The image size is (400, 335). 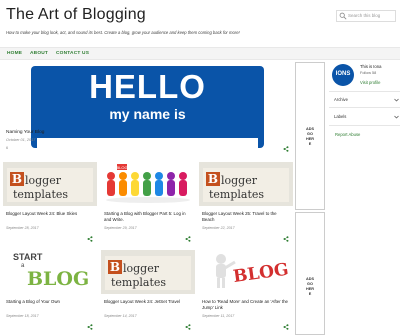 I want to click on blog-text: BLOG, so click(x=58, y=279).